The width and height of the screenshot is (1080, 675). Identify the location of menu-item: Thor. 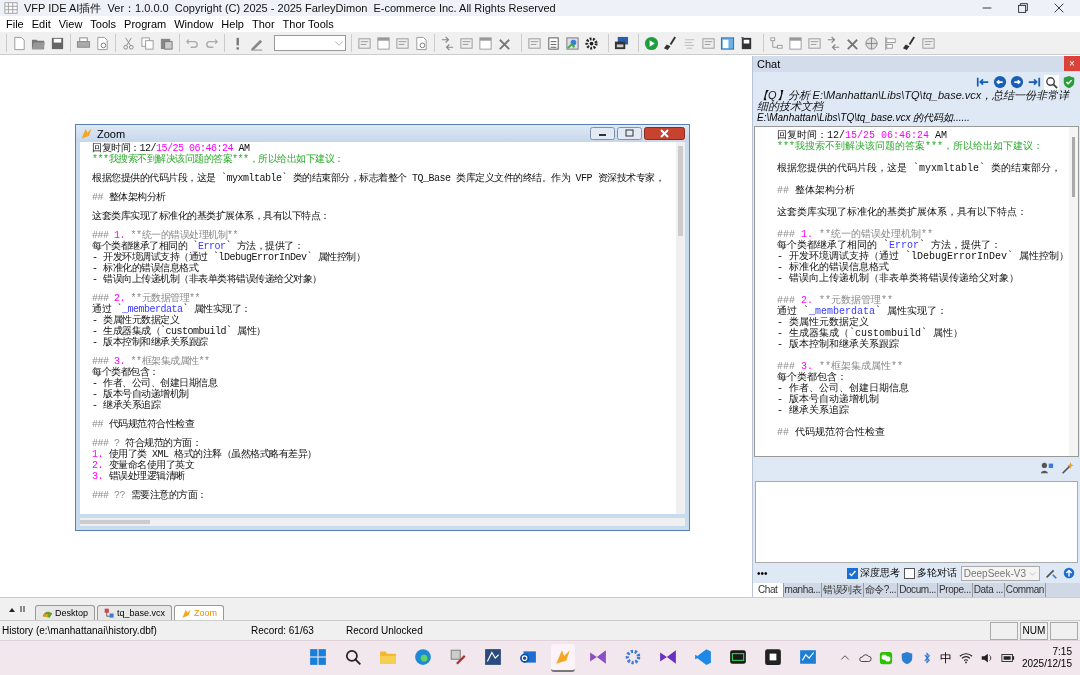
(263, 24).